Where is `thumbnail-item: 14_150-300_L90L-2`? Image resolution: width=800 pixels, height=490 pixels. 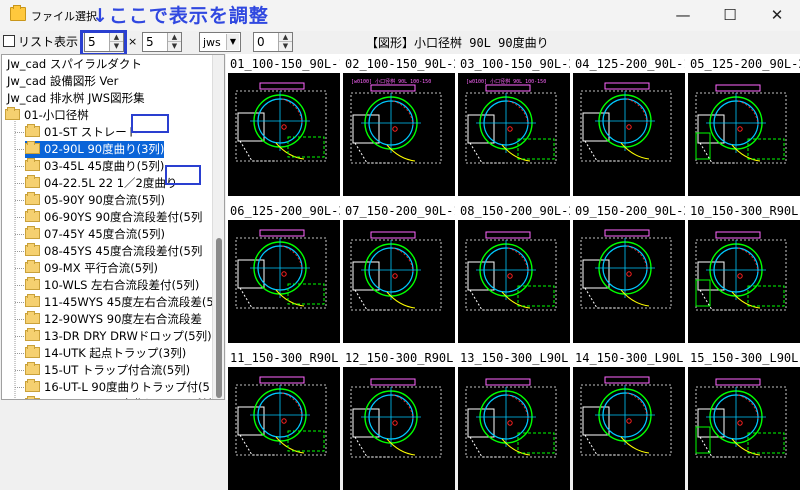 thumbnail-item: 14_150-300_L90L-2 is located at coordinates (629, 420).